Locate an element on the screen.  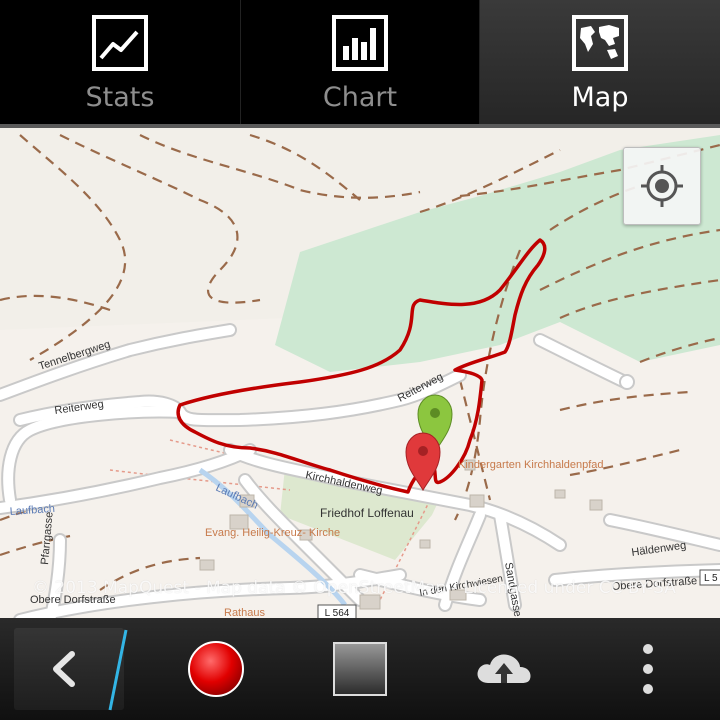
label-kirche-text: Evang. Heilig-Kreuz- Kirche is located at coordinates (272, 533).